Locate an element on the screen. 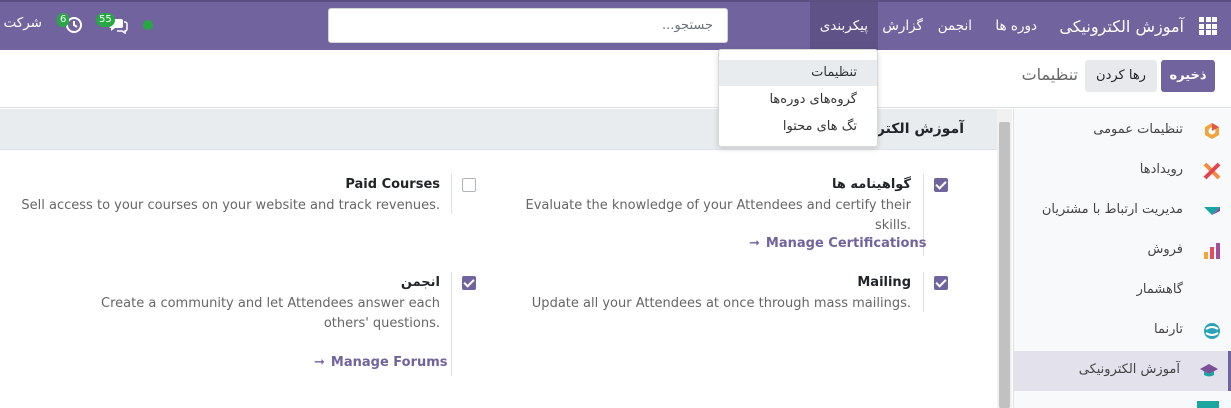 Image resolution: width=1231 pixels, height=408 pixels. sidebar-item-label: گاهشمار is located at coordinates (1159, 289).